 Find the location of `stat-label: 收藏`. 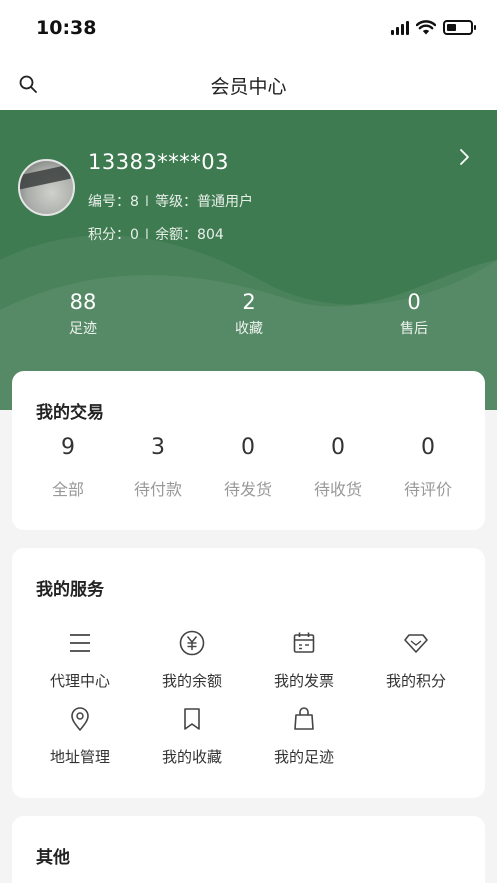

stat-label: 收藏 is located at coordinates (249, 329).